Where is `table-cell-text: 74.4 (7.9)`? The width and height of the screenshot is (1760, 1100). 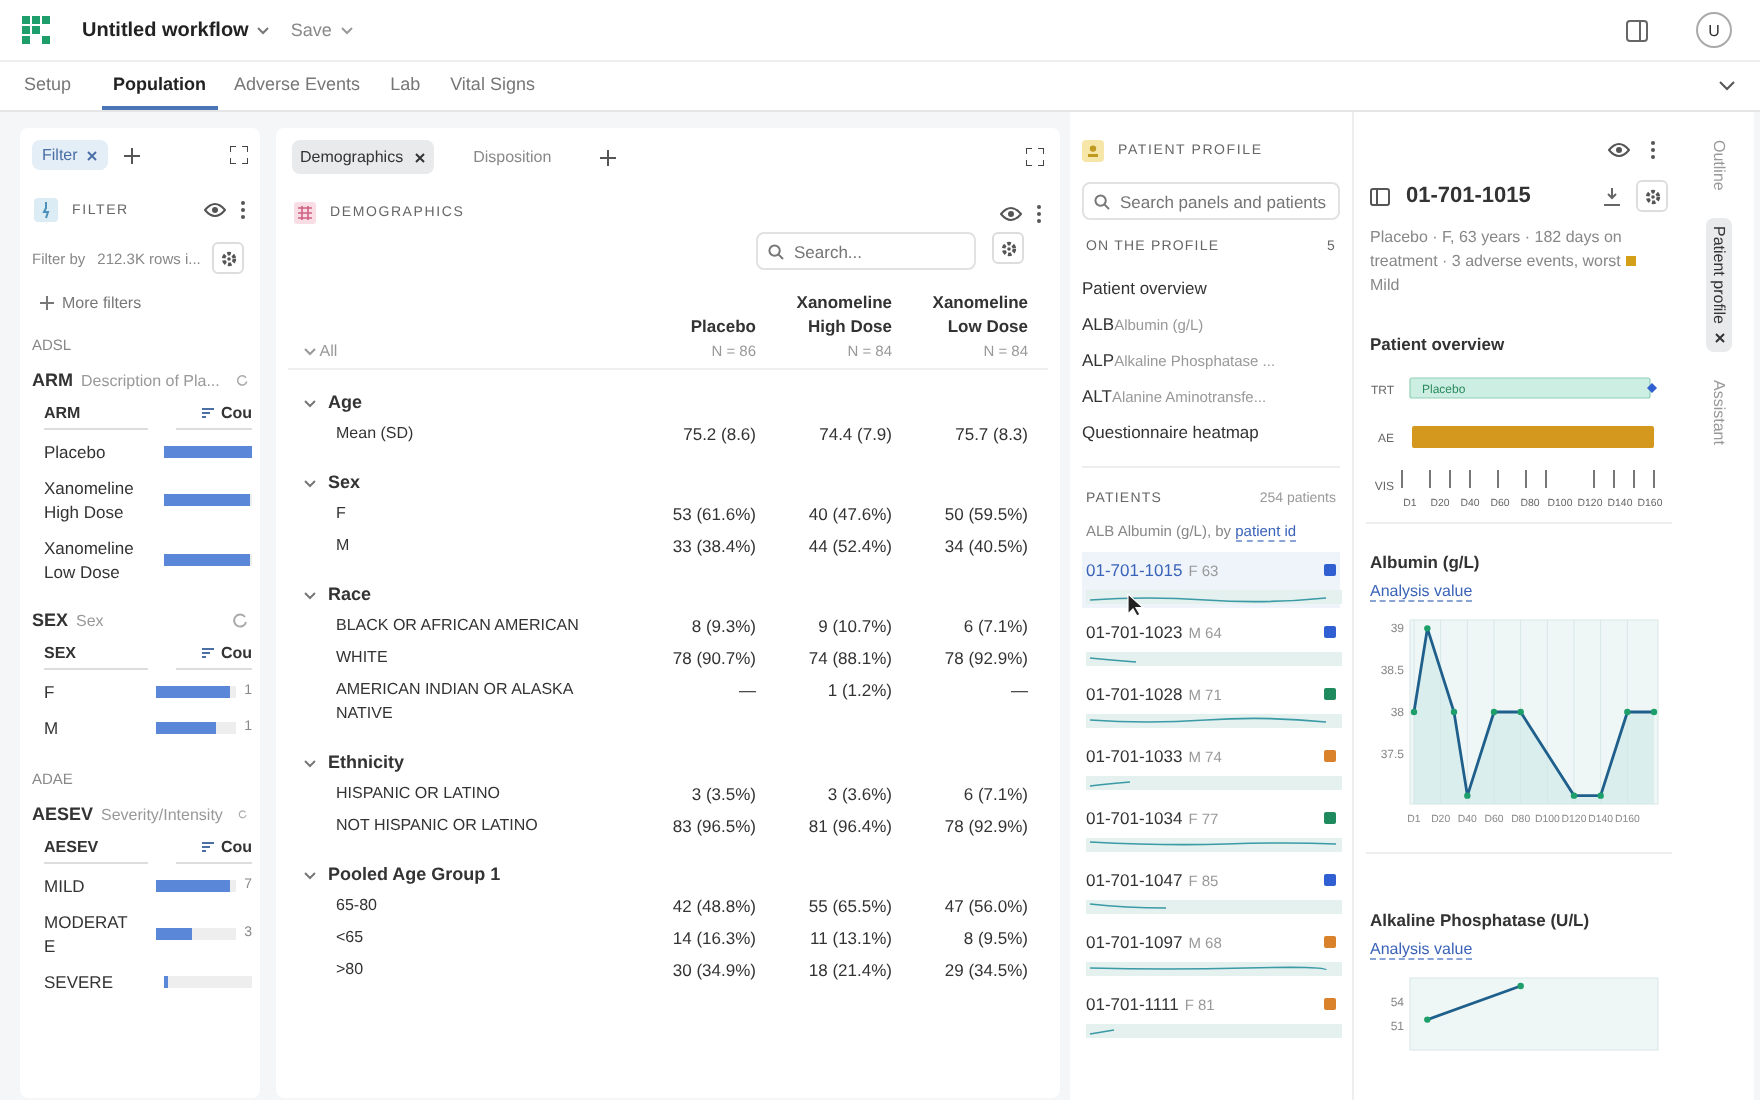
table-cell-text: 74.4 (7.9) is located at coordinates (854, 434).